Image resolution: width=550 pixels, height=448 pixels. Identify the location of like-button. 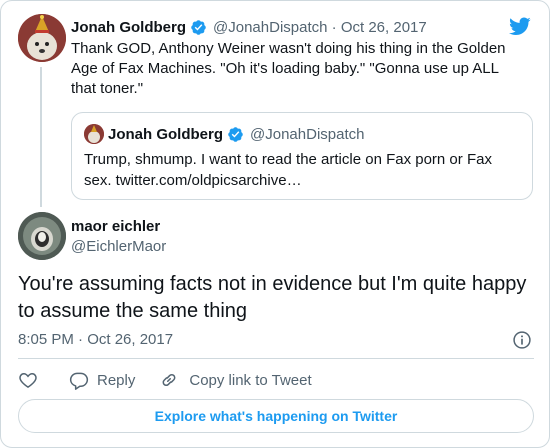
(28, 380).